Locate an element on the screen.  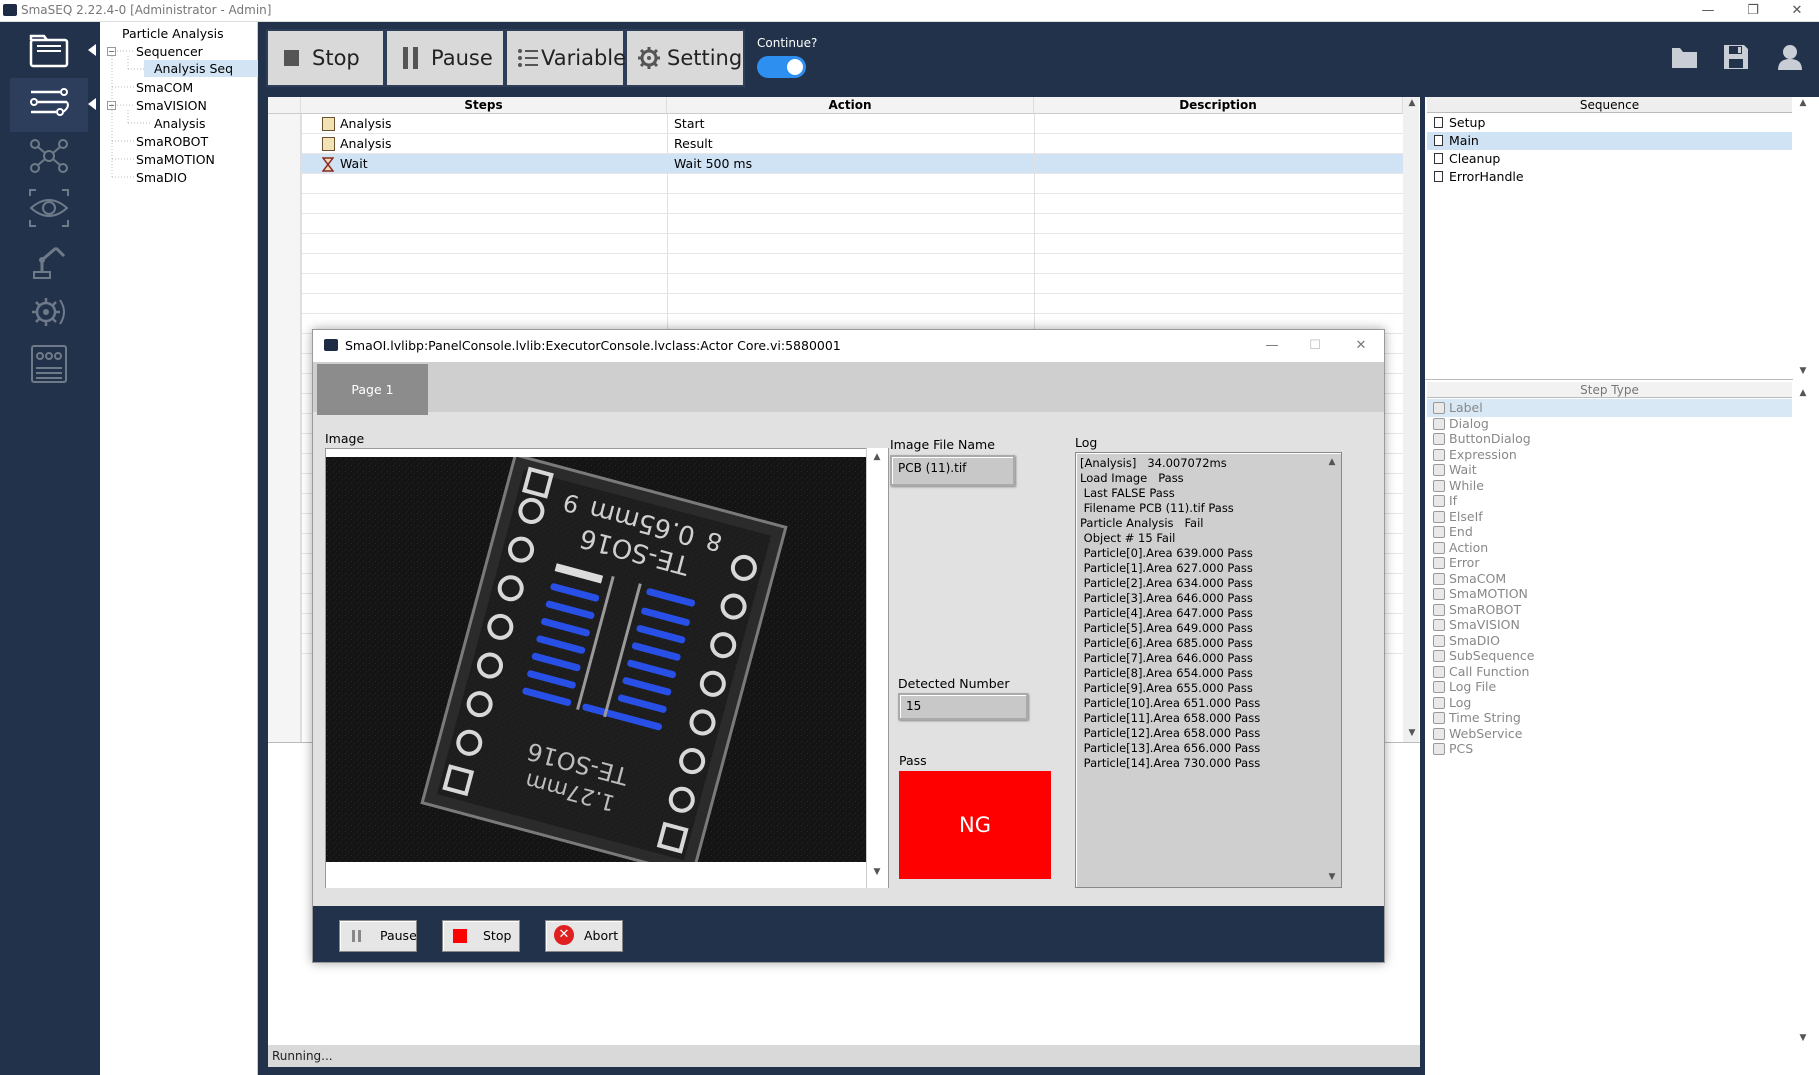
log-line: Last FALSE Pass is located at coordinates (1127, 493).